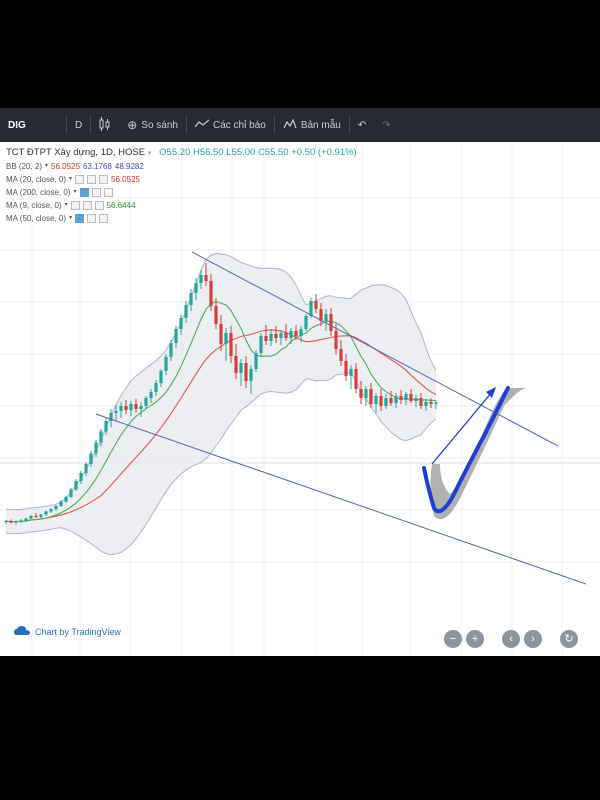  Describe the element at coordinates (17, 125) in the screenshot. I see `symbol-label: DIG` at that location.